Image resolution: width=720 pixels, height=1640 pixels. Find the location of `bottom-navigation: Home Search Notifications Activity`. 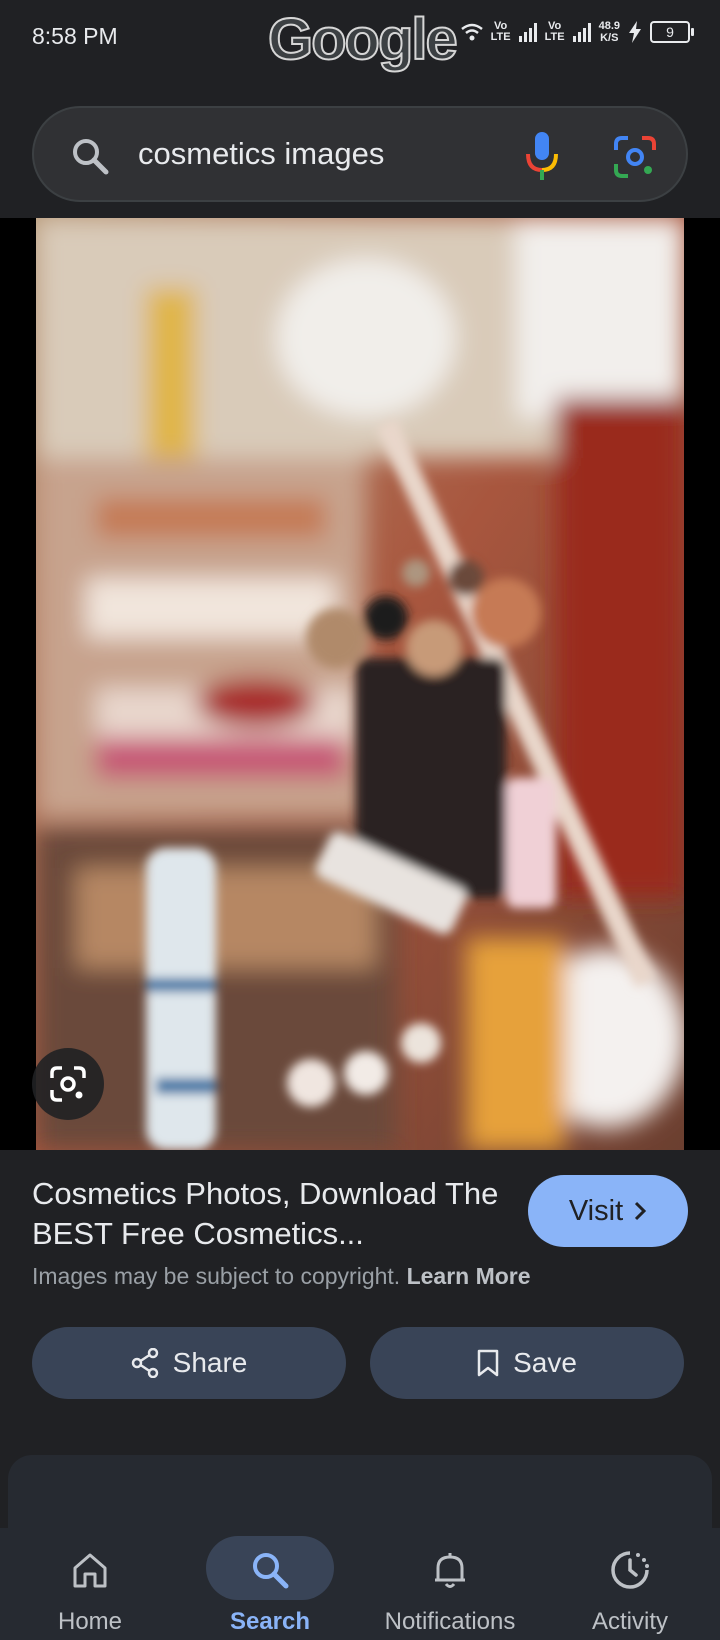

bottom-navigation: Home Search Notifications Activity is located at coordinates (360, 1584).